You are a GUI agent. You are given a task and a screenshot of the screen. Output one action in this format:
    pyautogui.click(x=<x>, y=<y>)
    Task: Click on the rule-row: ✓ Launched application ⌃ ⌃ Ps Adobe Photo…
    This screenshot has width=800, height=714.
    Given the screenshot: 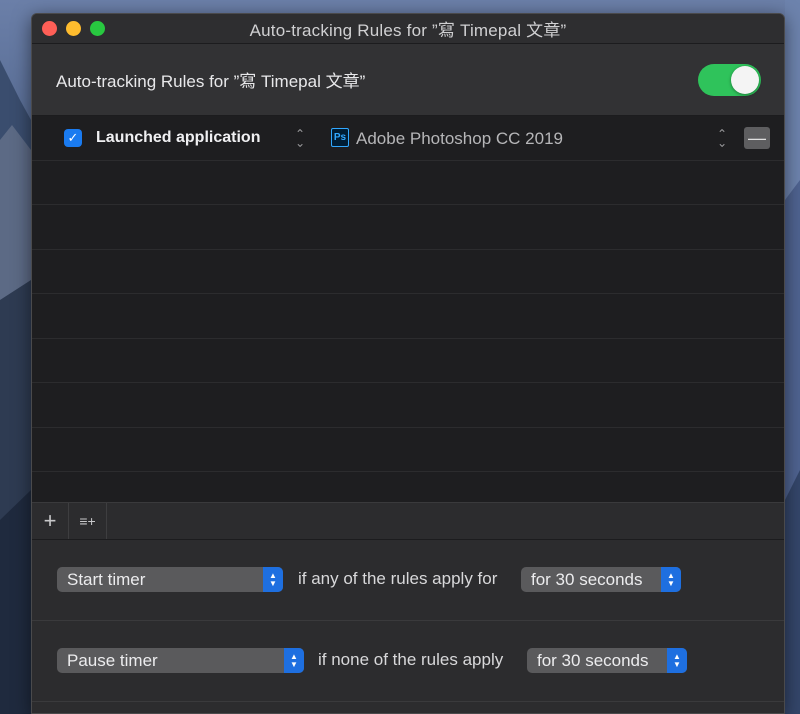 What is the action you would take?
    pyautogui.click(x=408, y=138)
    